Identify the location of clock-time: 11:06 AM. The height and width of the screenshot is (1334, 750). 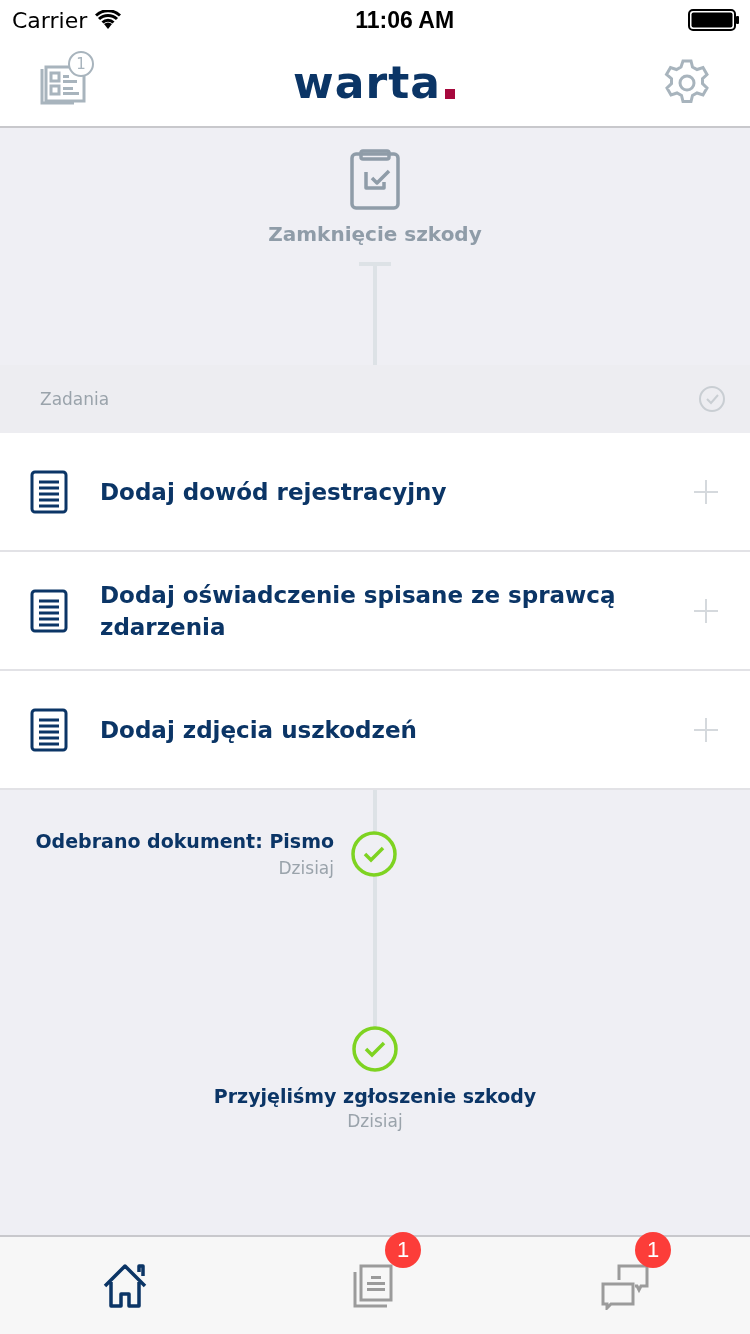
(405, 20).